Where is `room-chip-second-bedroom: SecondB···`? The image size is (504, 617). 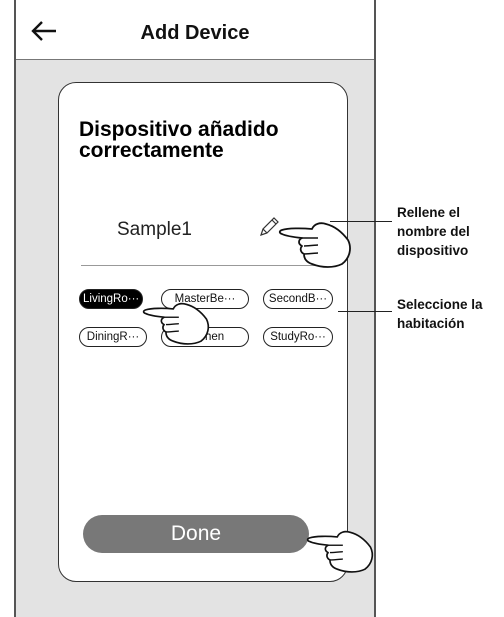 room-chip-second-bedroom: SecondB··· is located at coordinates (298, 299).